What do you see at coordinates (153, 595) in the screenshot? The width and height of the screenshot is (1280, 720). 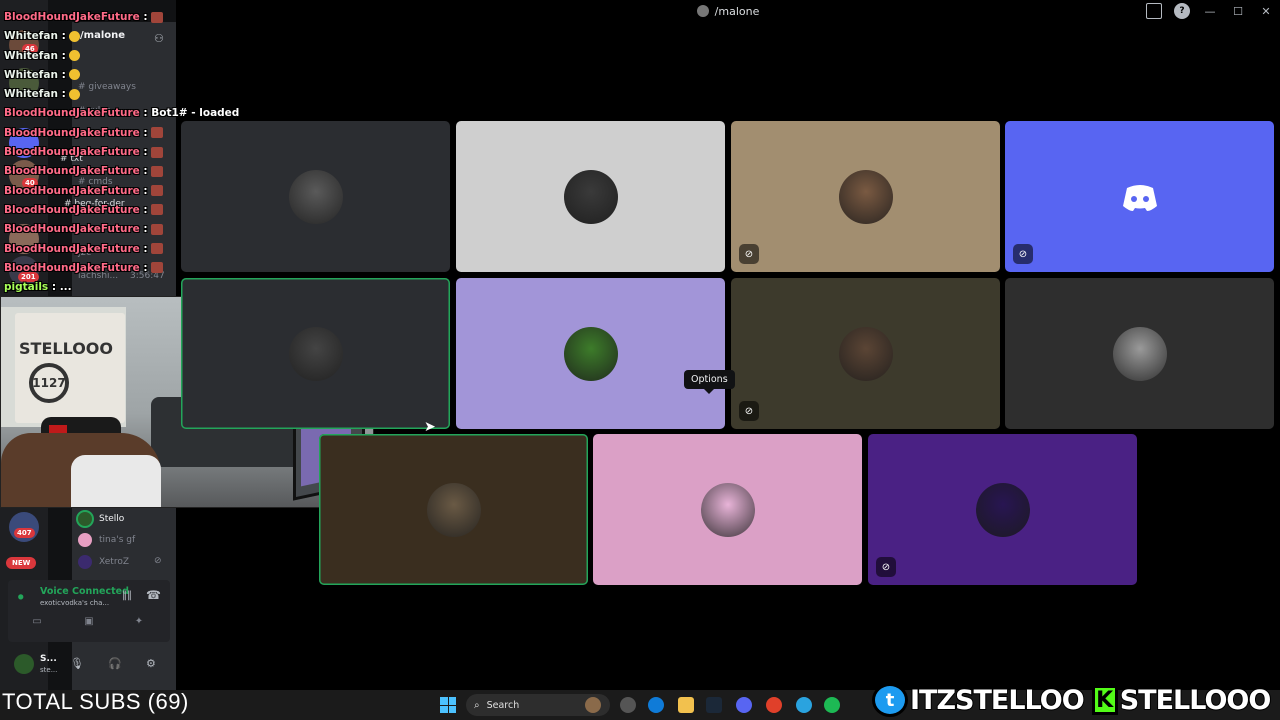 I see `disconnect-icon: ☎` at bounding box center [153, 595].